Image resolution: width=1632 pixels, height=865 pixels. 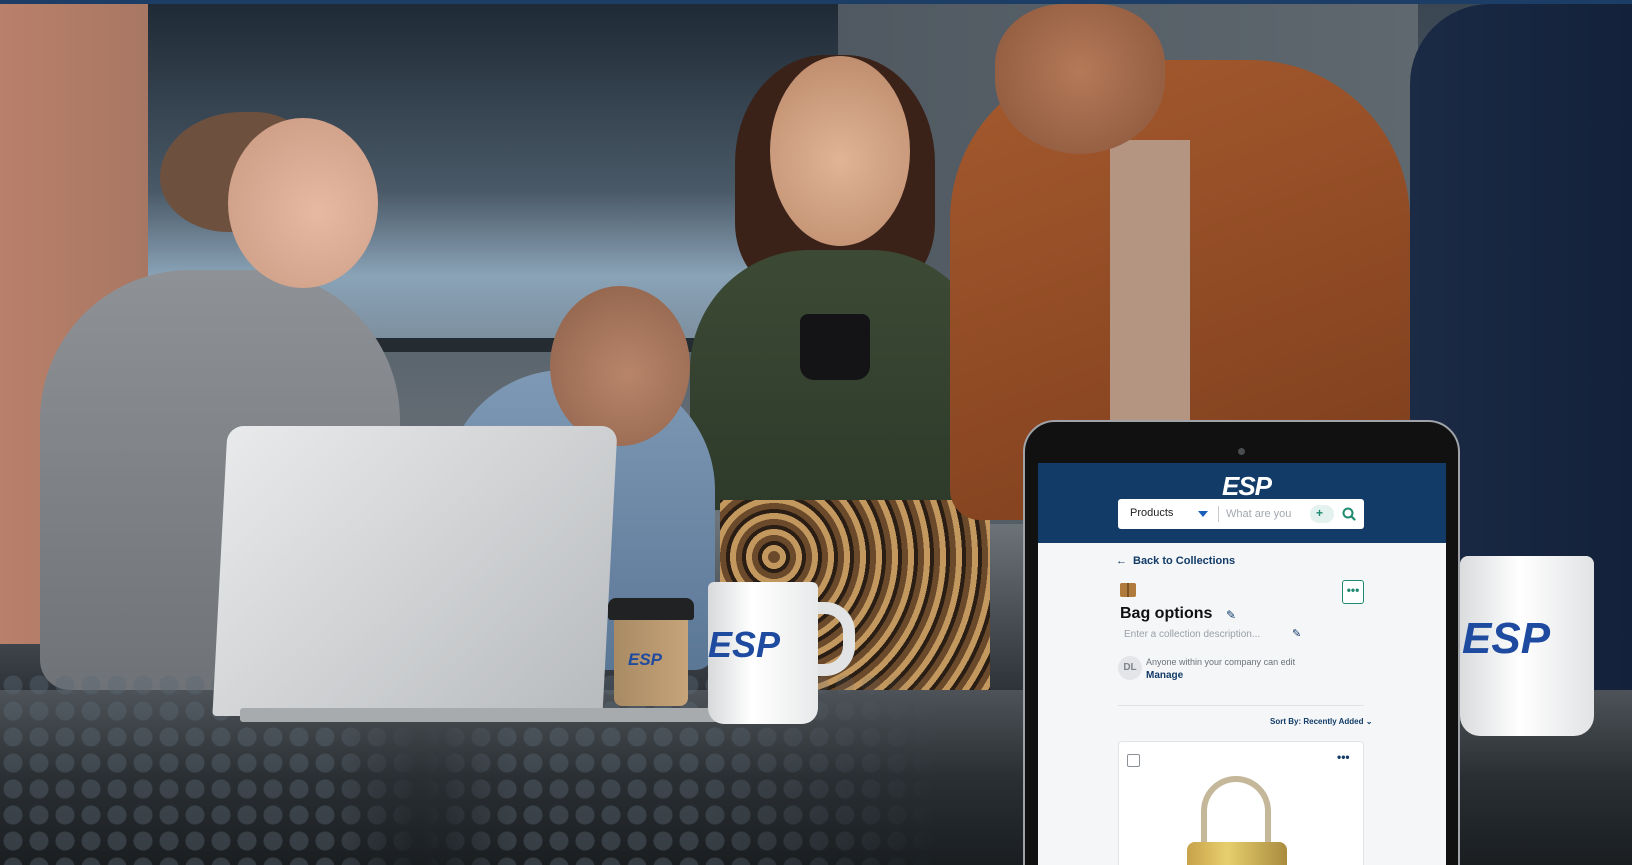 I want to click on collection-more-button: •••, so click(x=1353, y=592).